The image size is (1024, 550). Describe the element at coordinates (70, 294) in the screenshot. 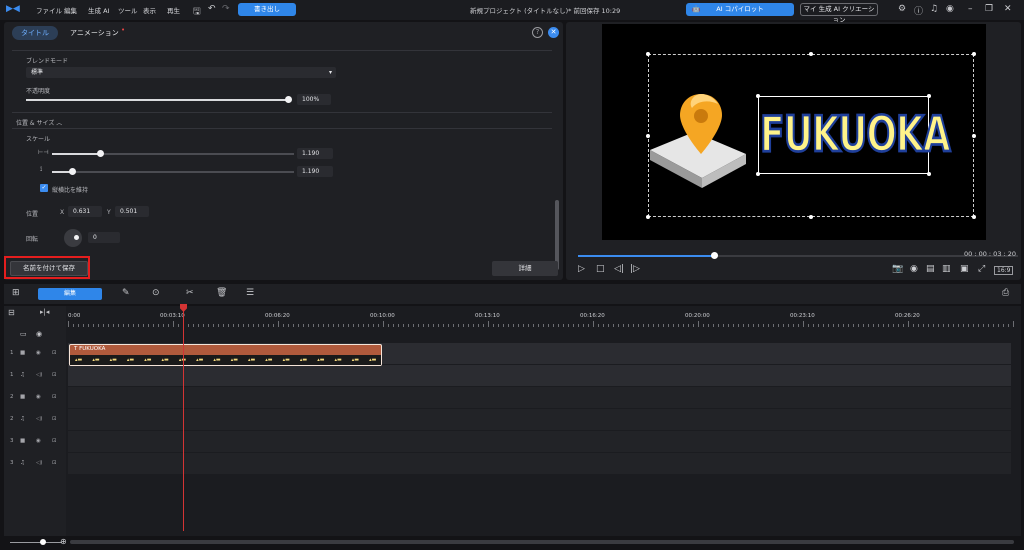

I see `edit-button: 編集` at that location.